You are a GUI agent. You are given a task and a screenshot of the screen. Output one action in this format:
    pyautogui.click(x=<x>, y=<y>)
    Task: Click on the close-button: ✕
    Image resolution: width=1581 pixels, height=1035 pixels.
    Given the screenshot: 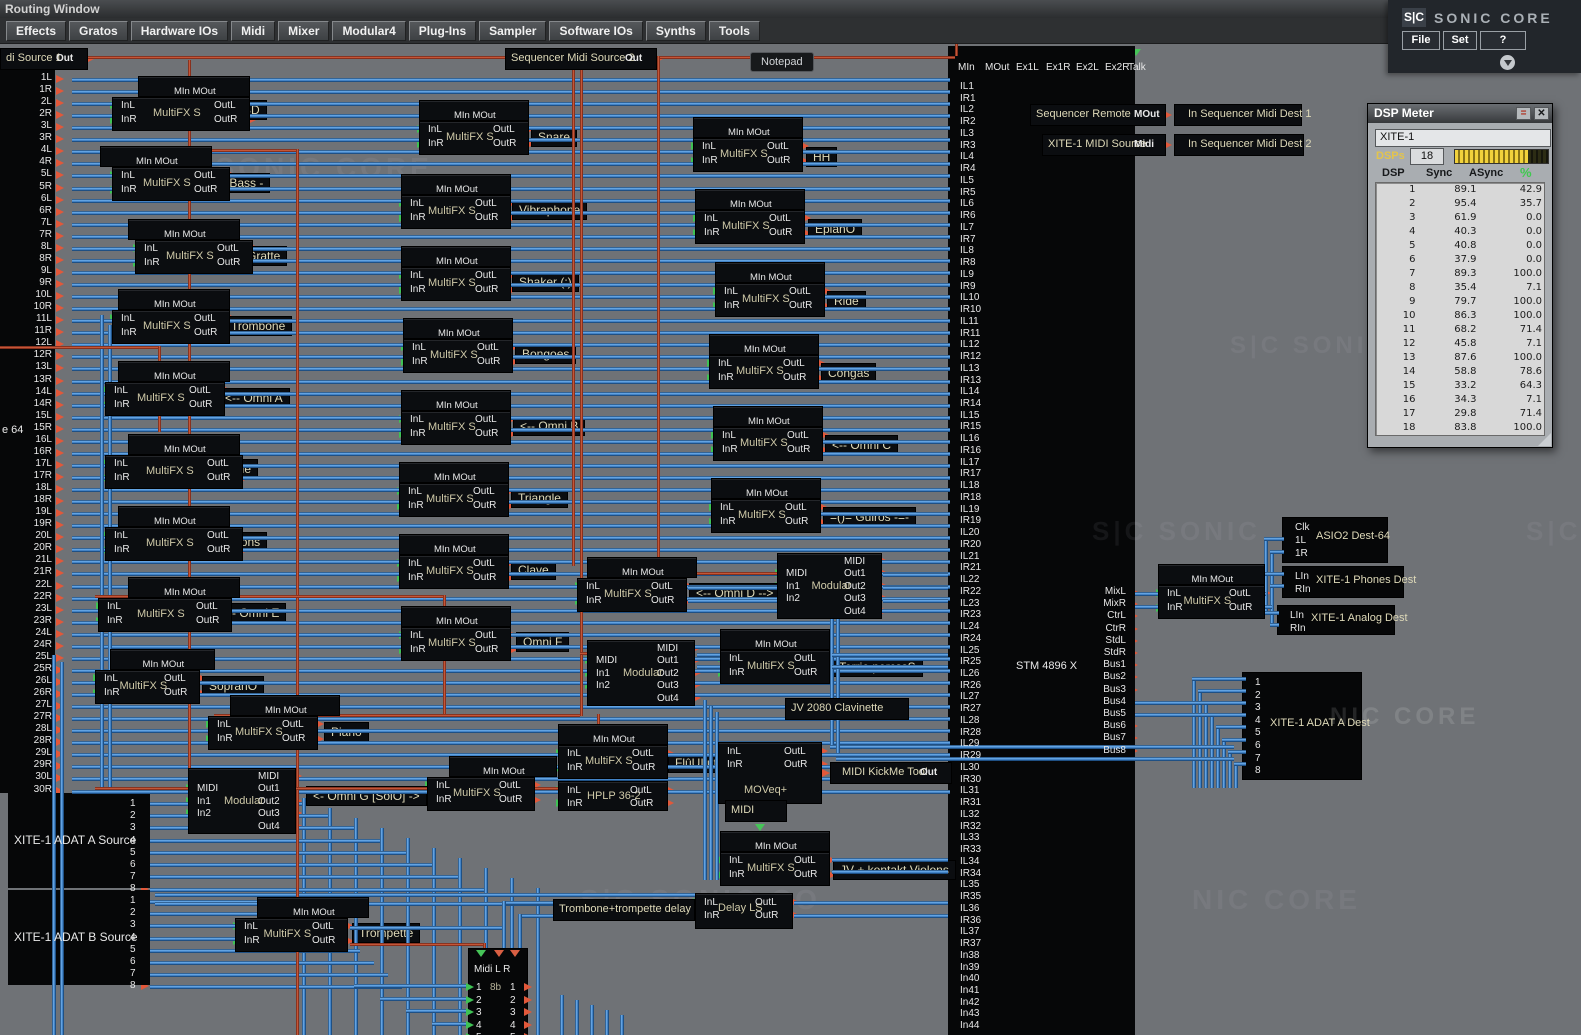 What is the action you would take?
    pyautogui.click(x=1541, y=113)
    